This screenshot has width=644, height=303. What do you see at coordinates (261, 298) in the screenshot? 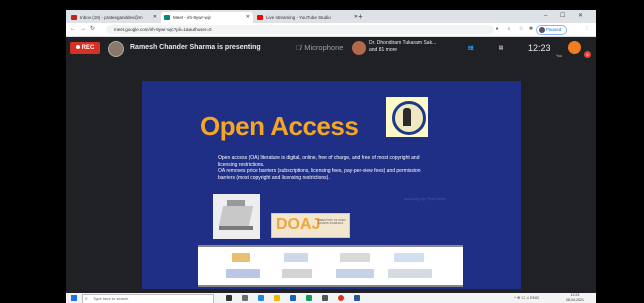
I see `edge-icon` at bounding box center [261, 298].